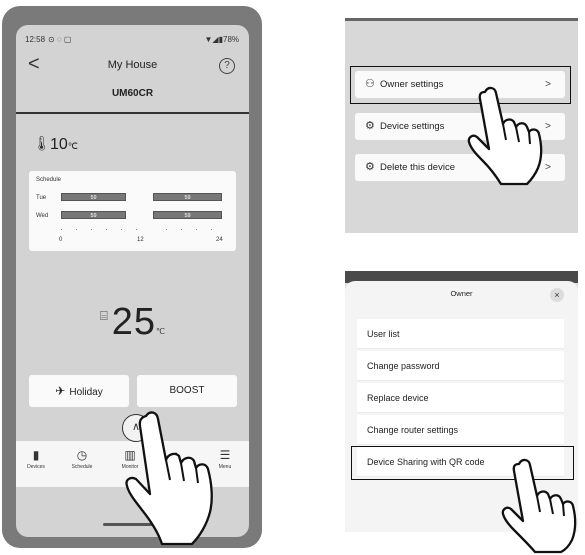  Describe the element at coordinates (227, 66) in the screenshot. I see `help-button: ?` at that location.